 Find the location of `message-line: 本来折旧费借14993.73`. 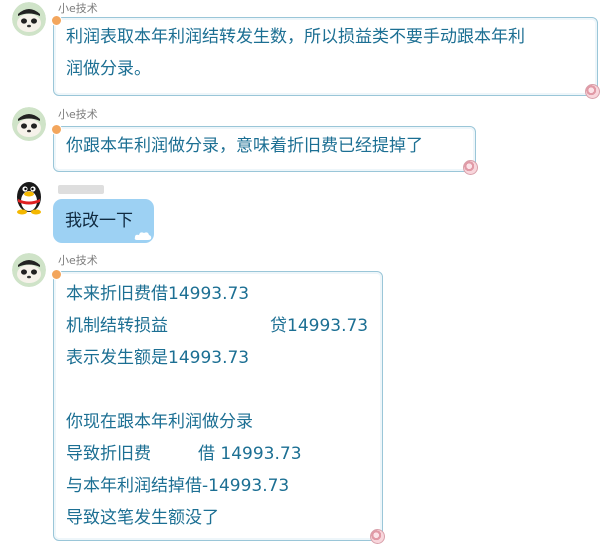

message-line: 本来折旧费借14993.73 is located at coordinates (158, 294).